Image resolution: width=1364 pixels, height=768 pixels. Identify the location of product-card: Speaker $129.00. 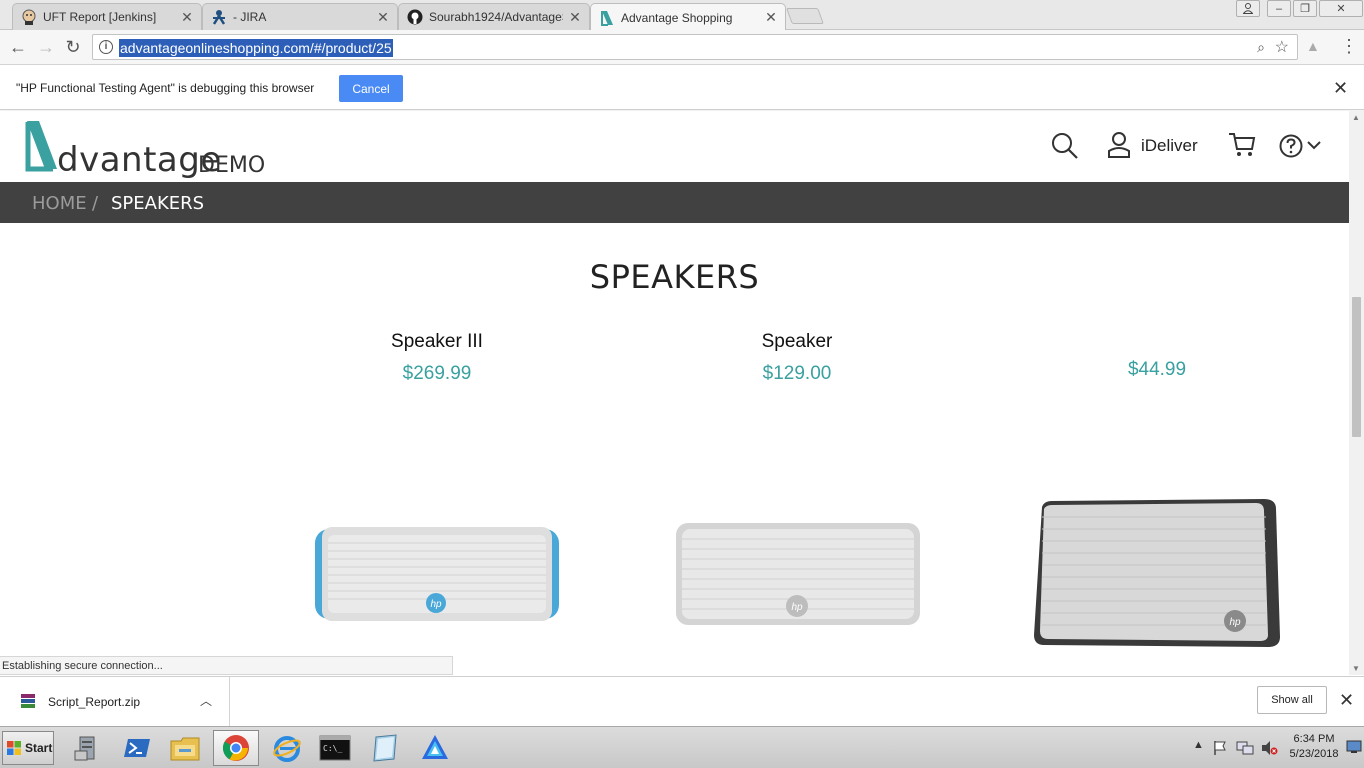
(797, 358).